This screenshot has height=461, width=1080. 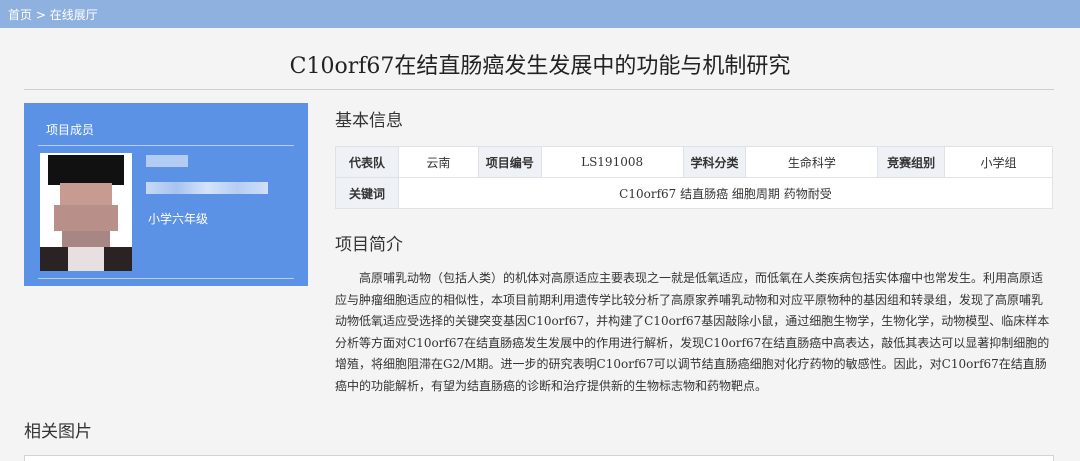 I want to click on keywords-value: C10orf67 结直肠癌 细胞周期 药物耐受, so click(x=725, y=193).